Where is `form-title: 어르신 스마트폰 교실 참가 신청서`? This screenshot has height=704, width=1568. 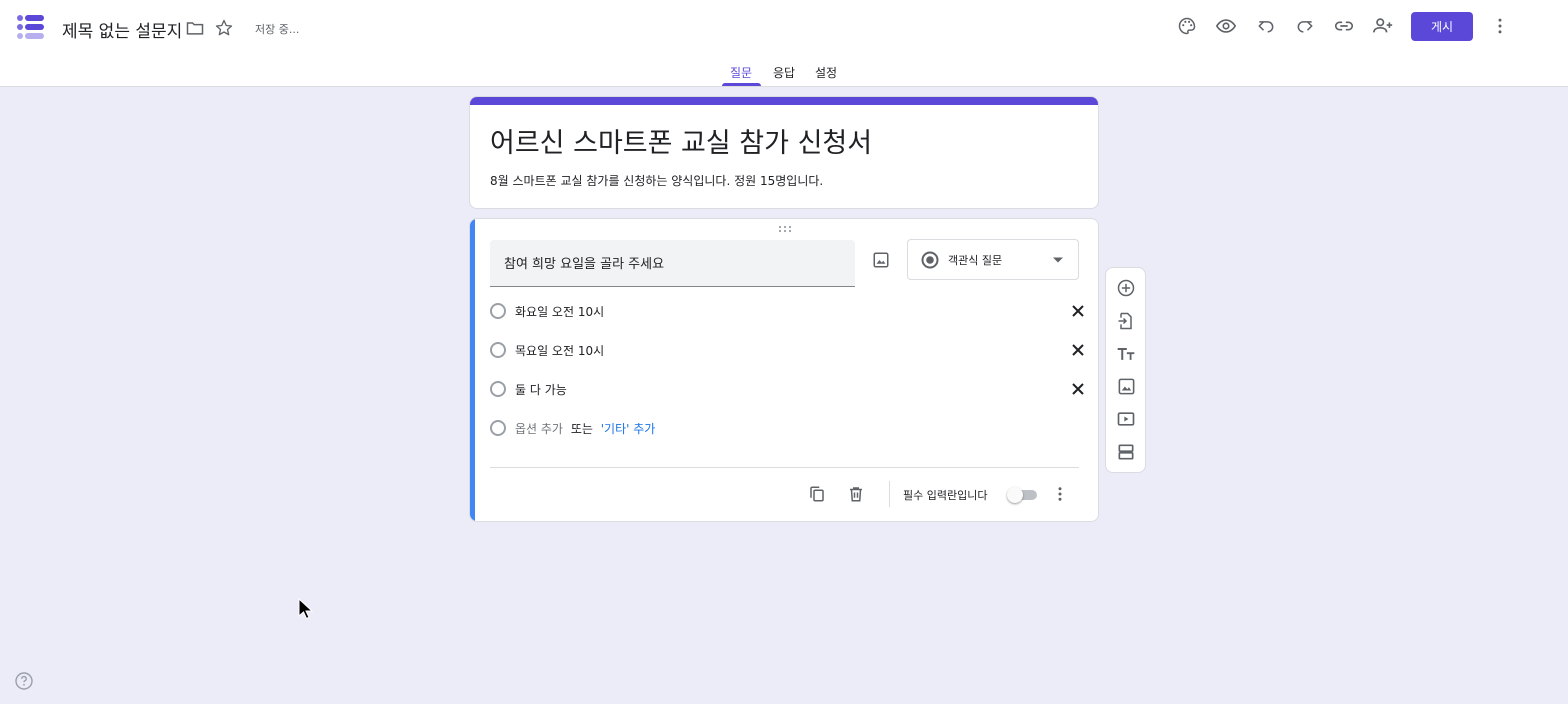 form-title: 어르신 스마트폰 교실 참가 신청서 is located at coordinates (681, 140).